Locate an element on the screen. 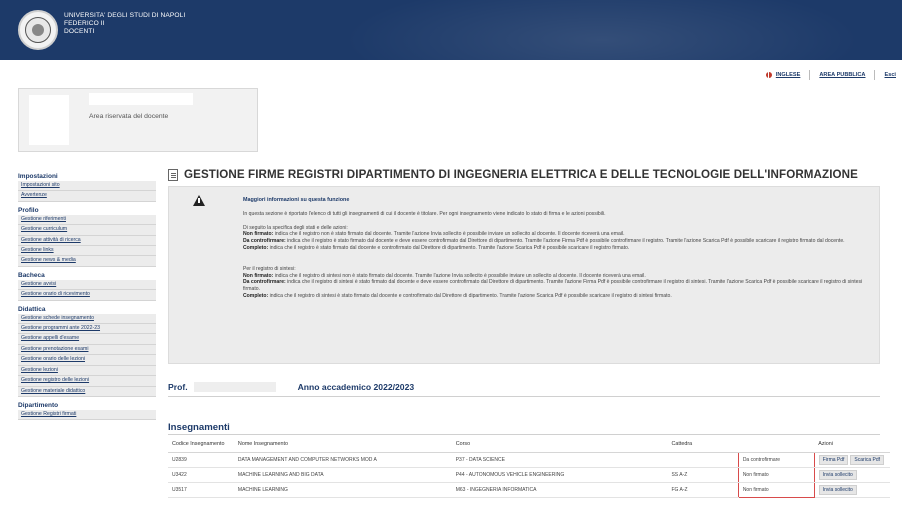 Image resolution: width=902 pixels, height=512 pixels. avatar is located at coordinates (49, 120).